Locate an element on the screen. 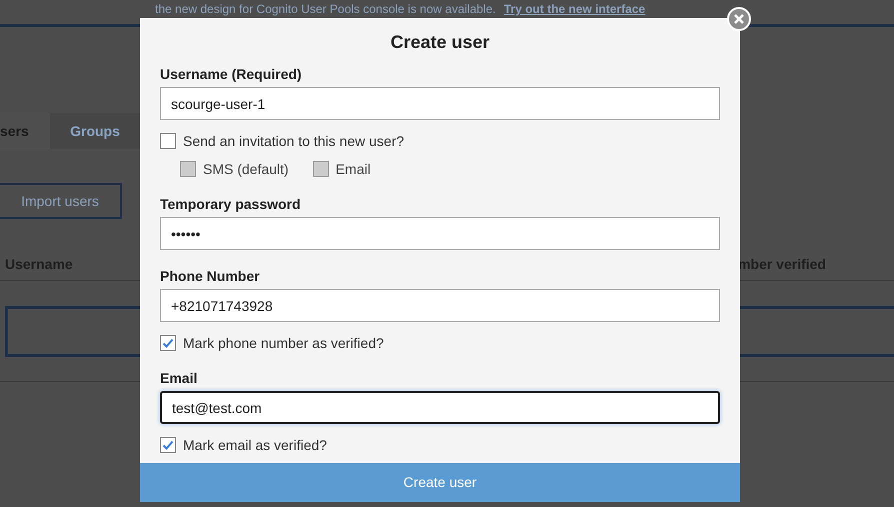 The image size is (894, 507). field-label: Temporary password is located at coordinates (231, 204).